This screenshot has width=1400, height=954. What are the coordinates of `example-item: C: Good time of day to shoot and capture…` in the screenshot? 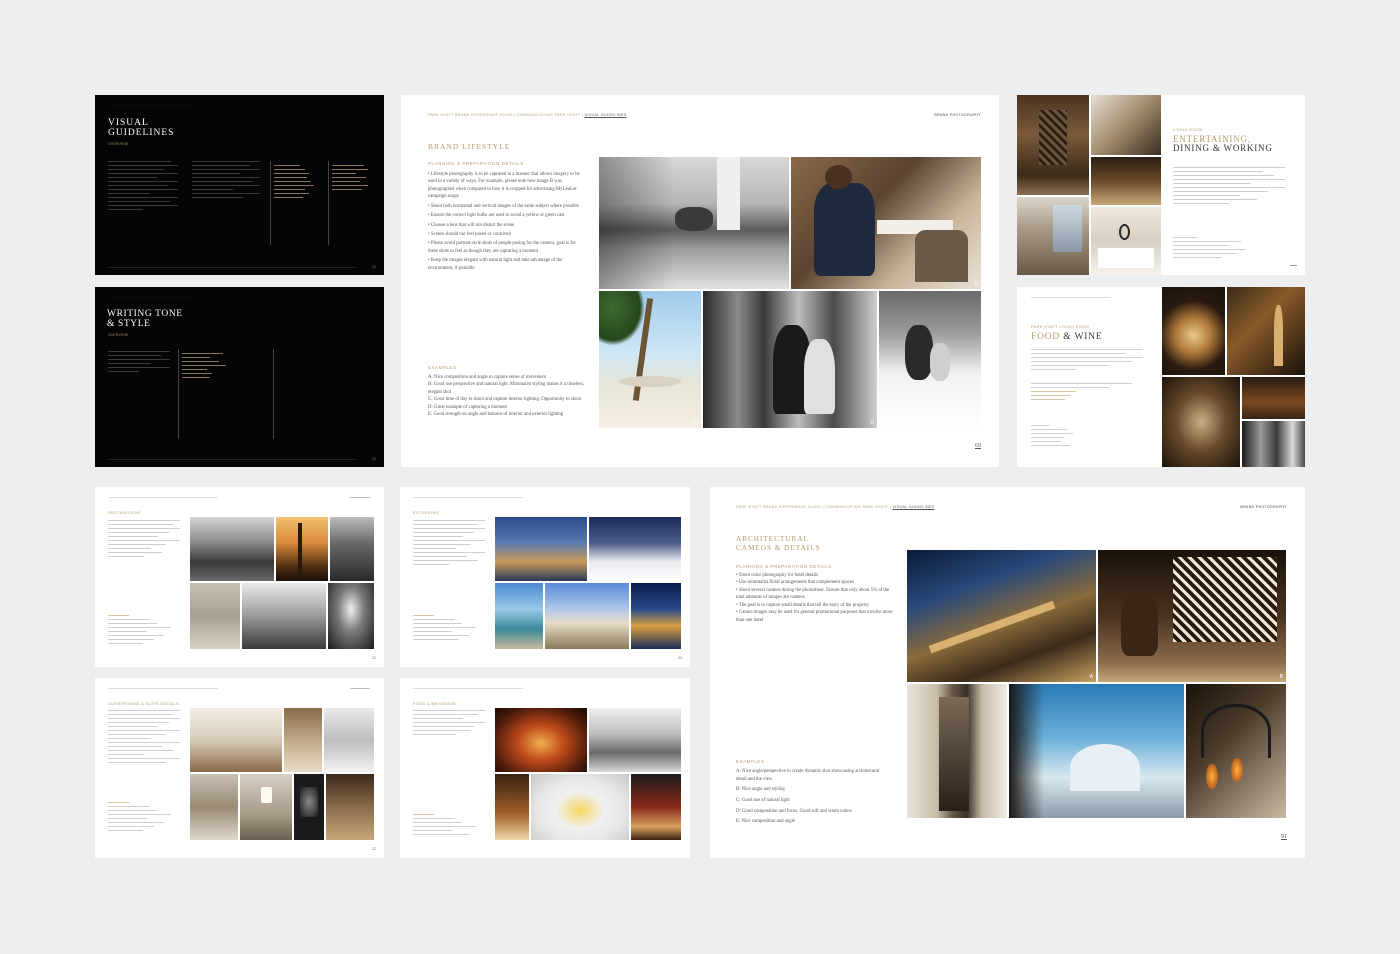 It's located at (505, 400).